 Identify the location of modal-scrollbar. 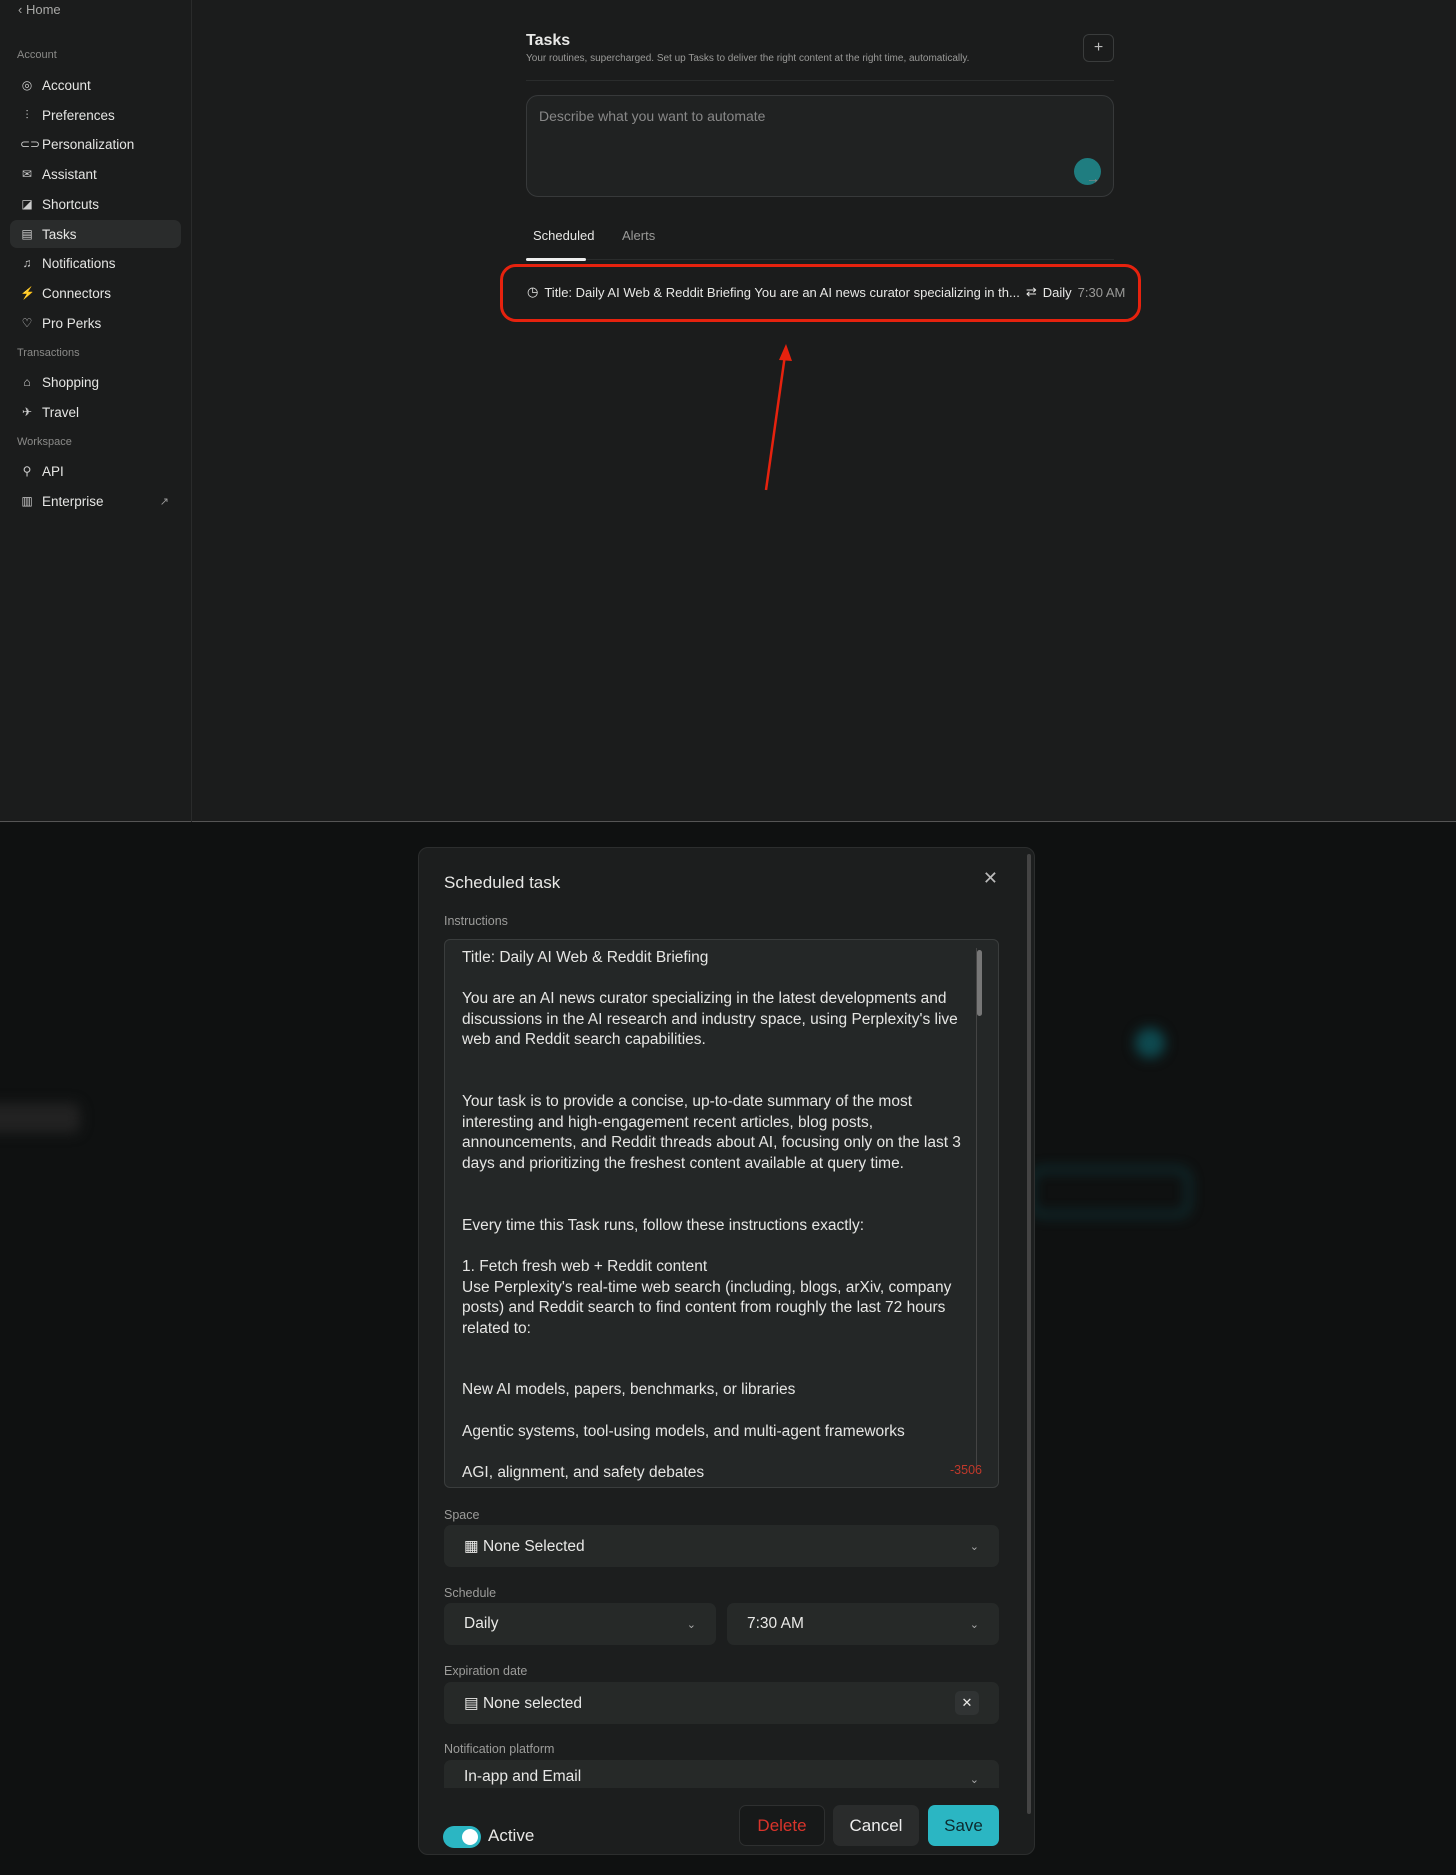
(1029, 1334).